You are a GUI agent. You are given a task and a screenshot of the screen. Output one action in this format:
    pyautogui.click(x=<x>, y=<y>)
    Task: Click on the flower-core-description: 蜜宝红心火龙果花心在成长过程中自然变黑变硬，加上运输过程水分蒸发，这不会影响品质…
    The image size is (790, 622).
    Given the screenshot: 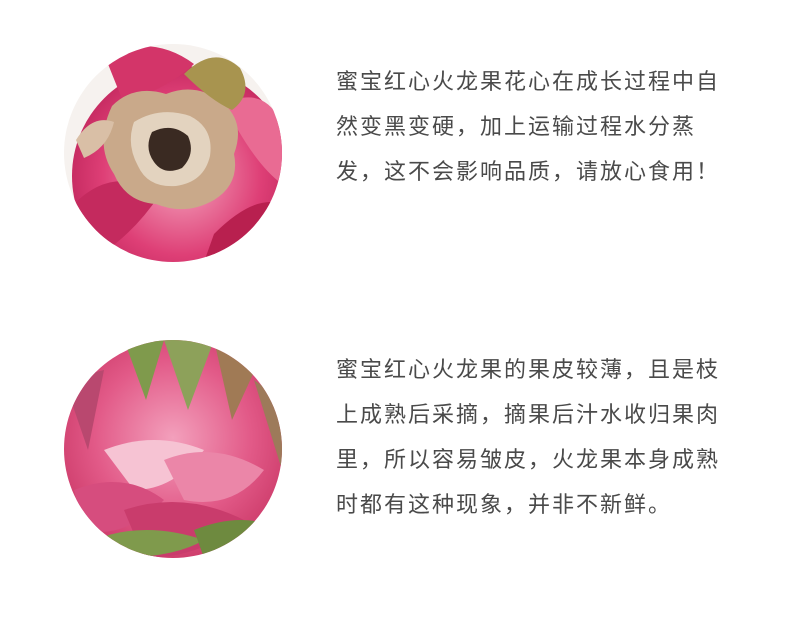 What is the action you would take?
    pyautogui.click(x=528, y=127)
    